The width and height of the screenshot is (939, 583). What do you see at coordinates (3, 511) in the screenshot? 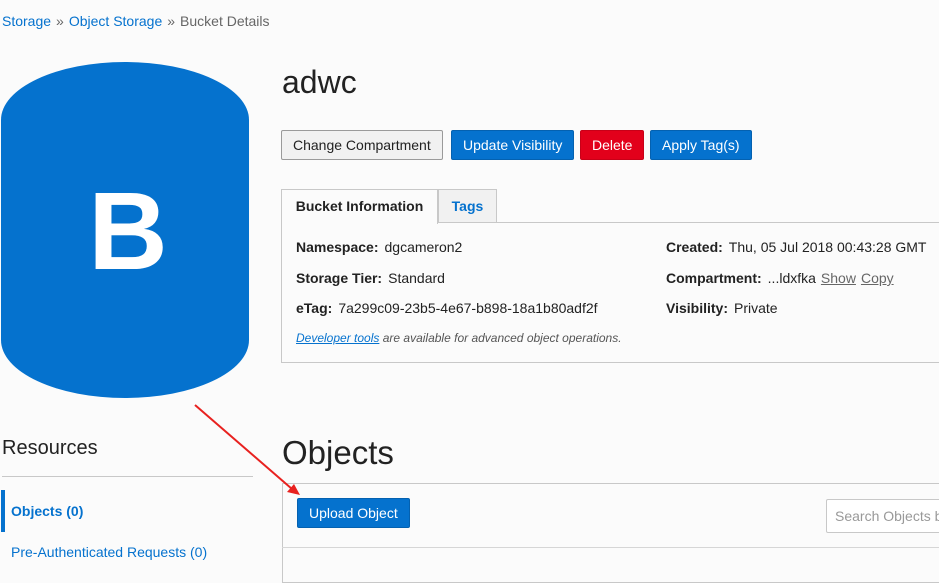
I see `active-item-indicator` at bounding box center [3, 511].